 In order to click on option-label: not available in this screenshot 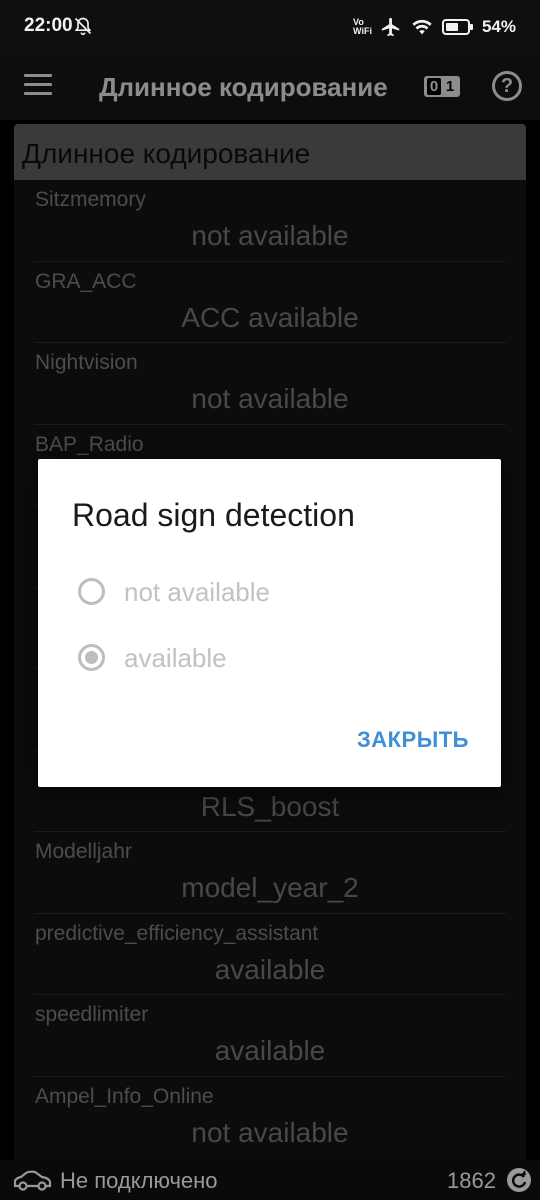, I will do `click(197, 592)`.